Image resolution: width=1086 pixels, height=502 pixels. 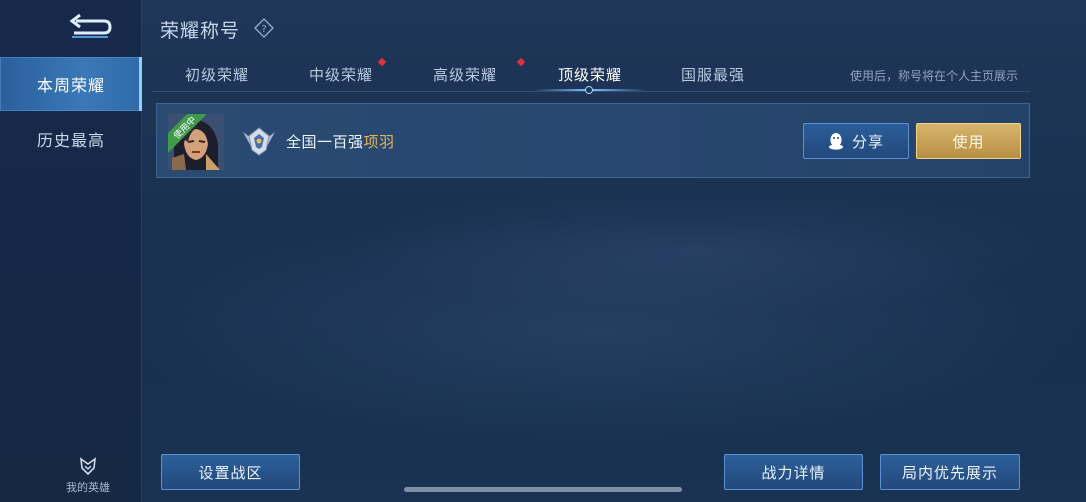 What do you see at coordinates (88, 487) in the screenshot?
I see `my-hero-label: 我的英雄` at bounding box center [88, 487].